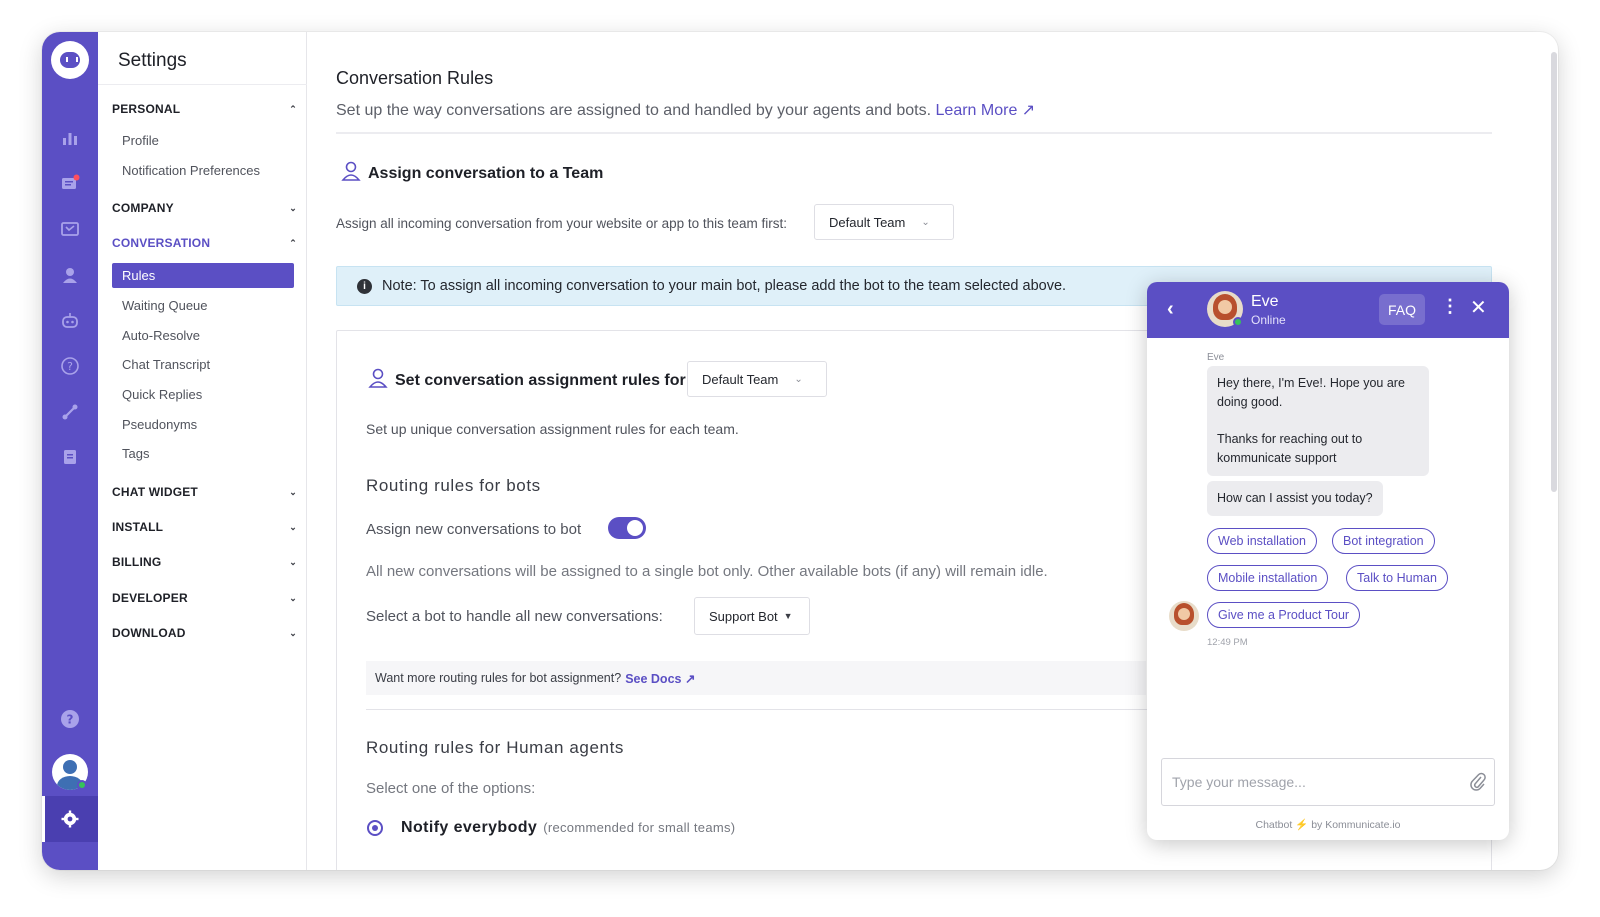 The height and width of the screenshot is (917, 1600). What do you see at coordinates (1284, 615) in the screenshot?
I see `quick-reply-product-tour: Give me a Product Tour` at bounding box center [1284, 615].